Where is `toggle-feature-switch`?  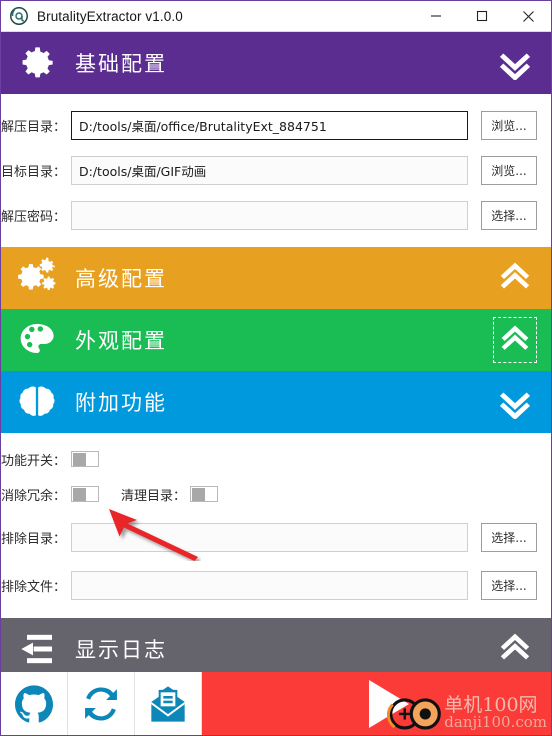 toggle-feature-switch is located at coordinates (85, 459).